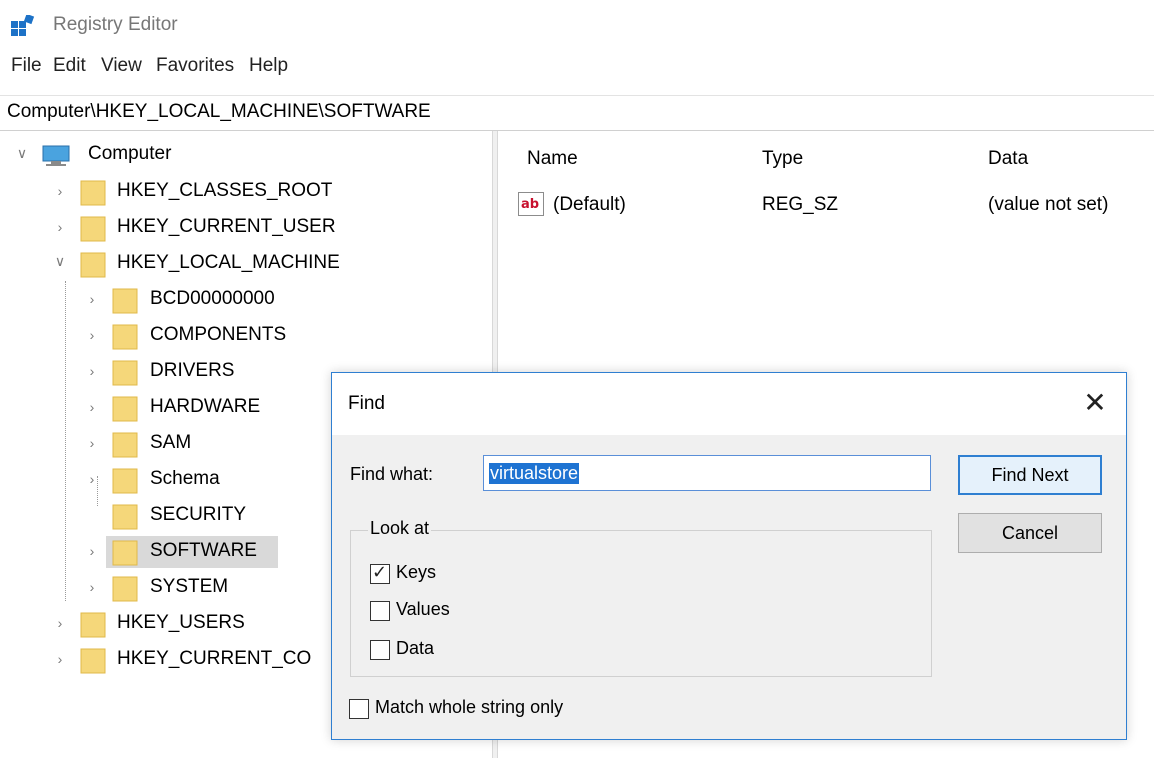 The width and height of the screenshot is (1154, 758). I want to click on tree-item-hkey-local-machine: ∨ HKEY_LOCAL_MACHINE, so click(245, 264).